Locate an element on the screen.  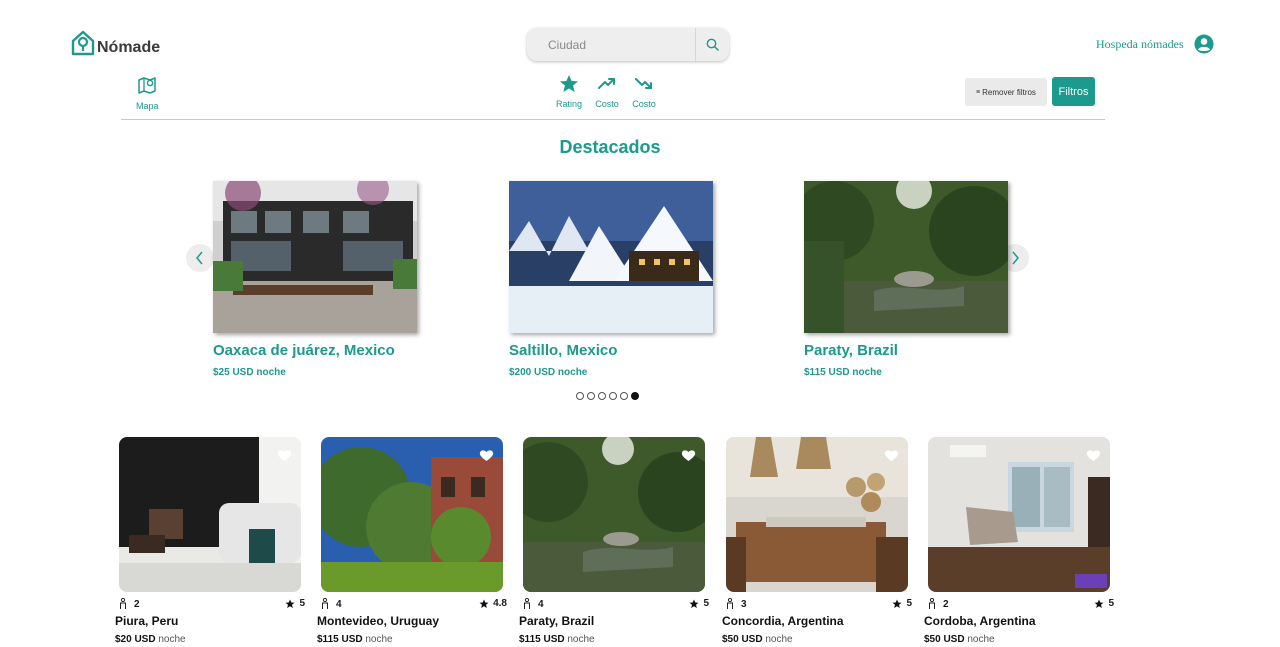
listing-city: Concordia, Argentina is located at coordinates (783, 621).